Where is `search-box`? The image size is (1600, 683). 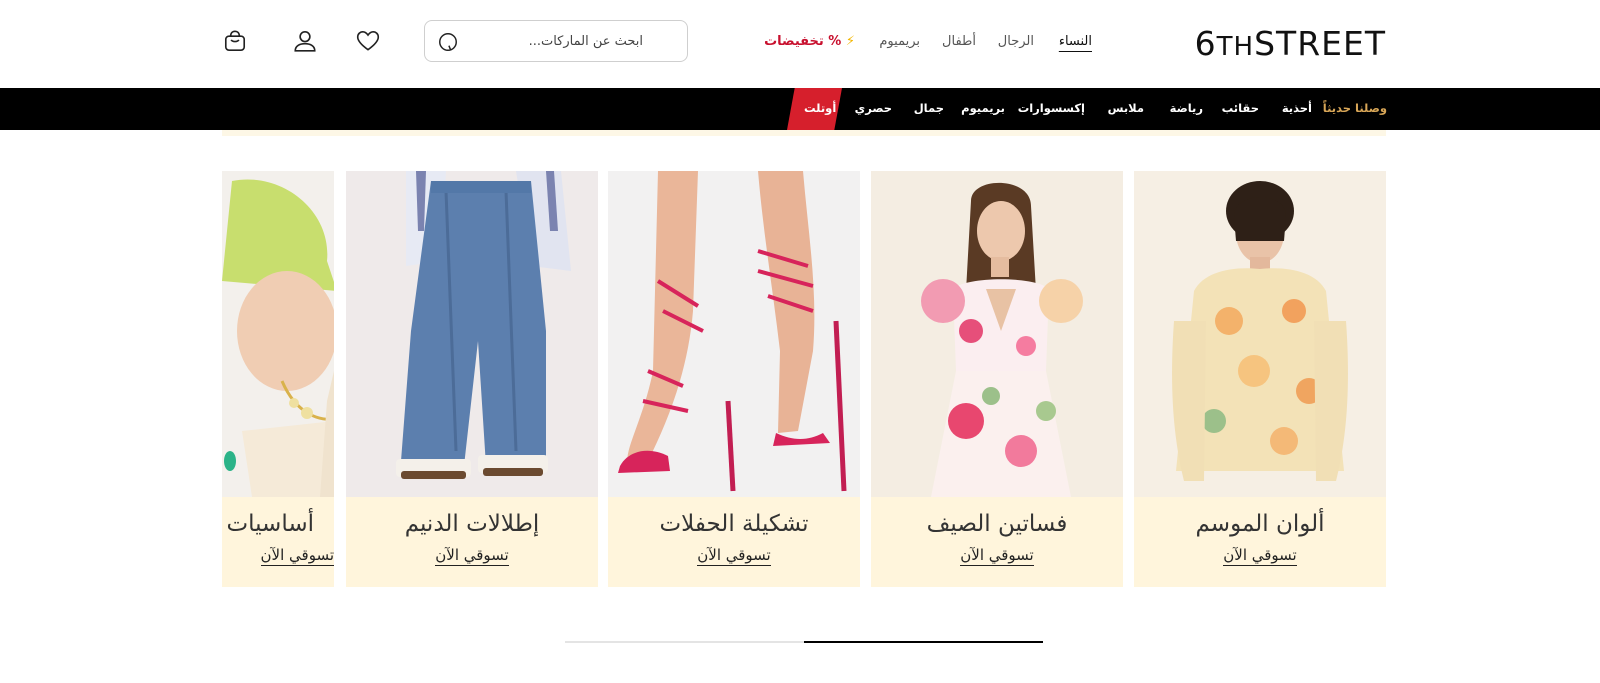
search-box is located at coordinates (556, 41).